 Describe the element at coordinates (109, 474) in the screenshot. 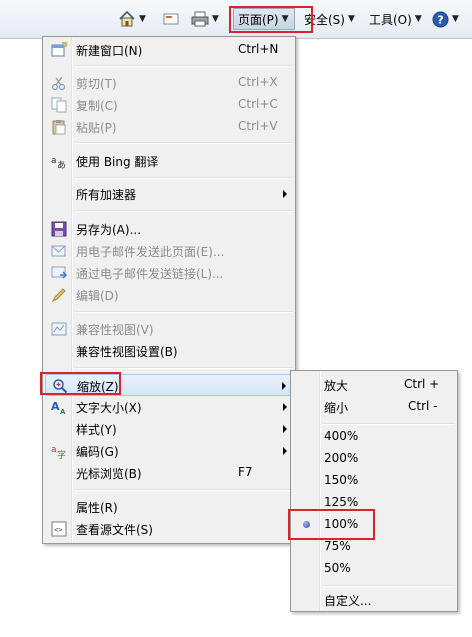

I see `menu-item-label: 光标浏览(B)` at that location.